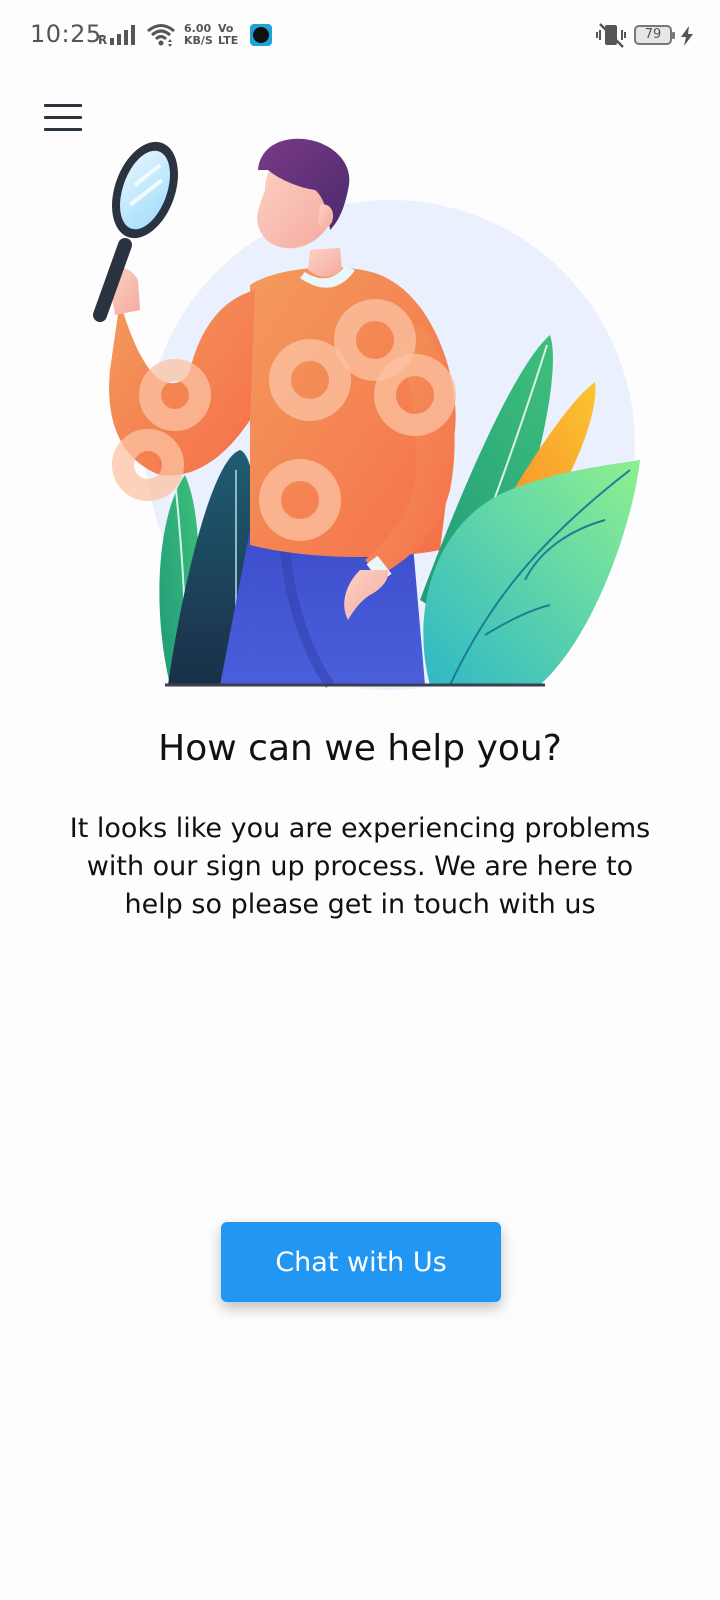  I want to click on network-speed: 6.00 KB/S, so click(198, 35).